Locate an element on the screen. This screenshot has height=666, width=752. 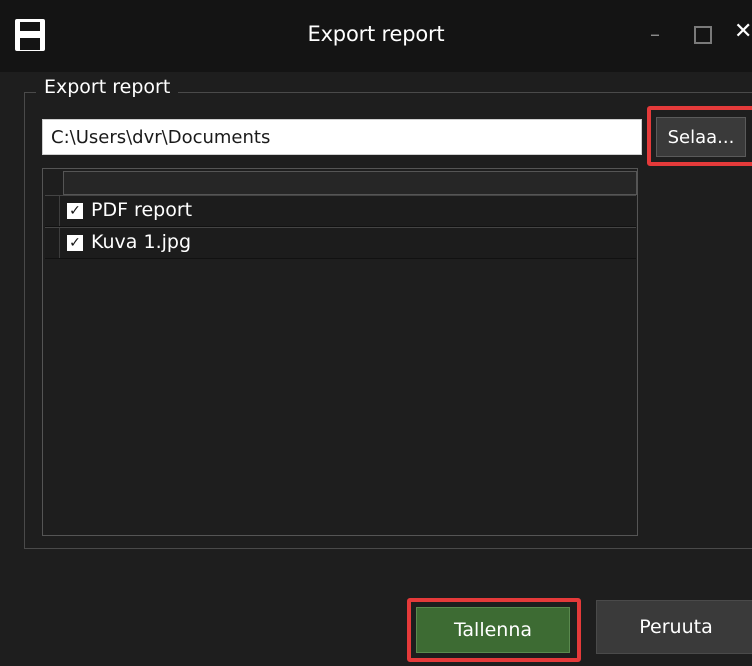
window-title: Export report is located at coordinates (376, 34).